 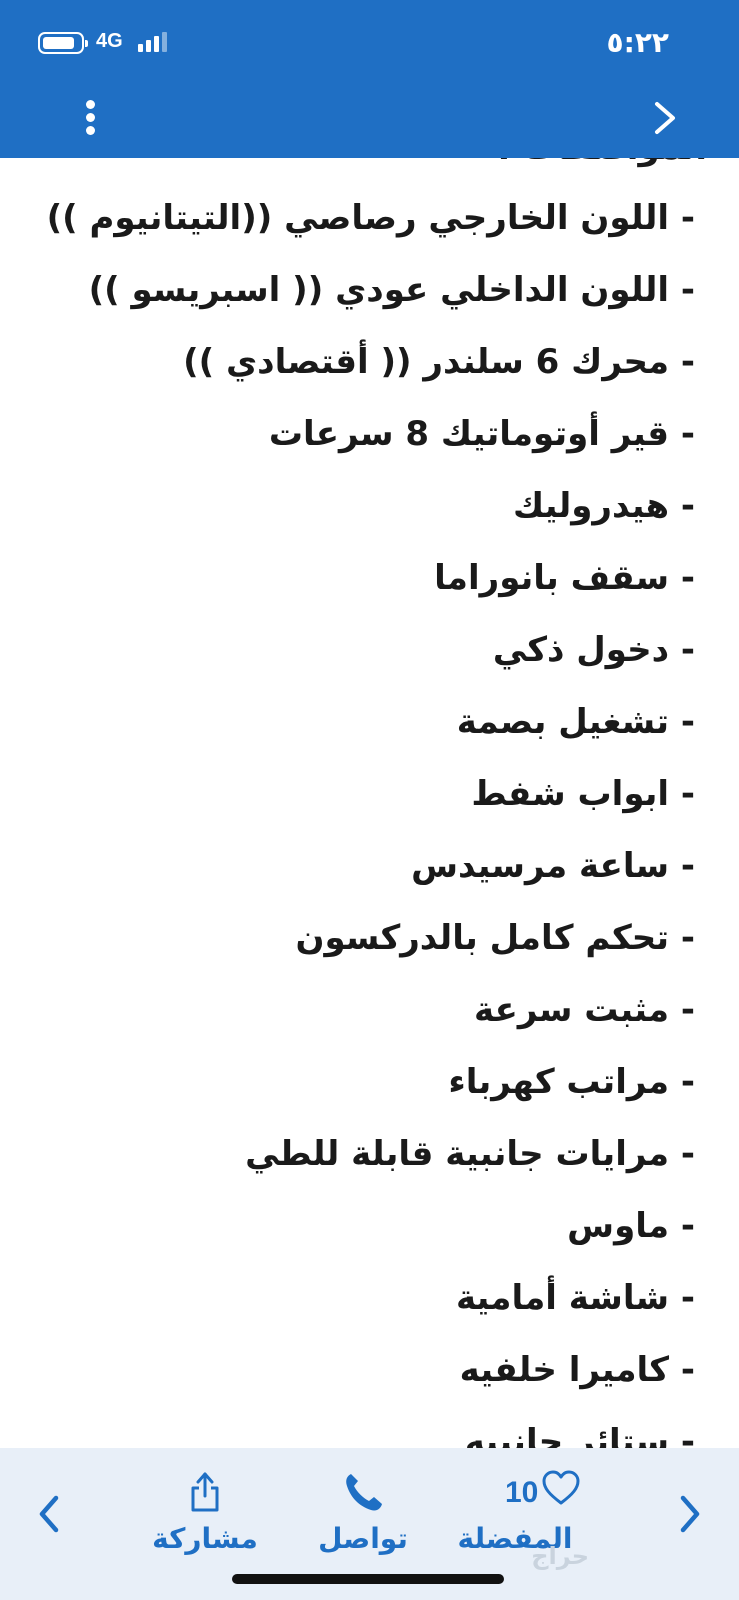 What do you see at coordinates (205, 1492) in the screenshot?
I see `share-icon` at bounding box center [205, 1492].